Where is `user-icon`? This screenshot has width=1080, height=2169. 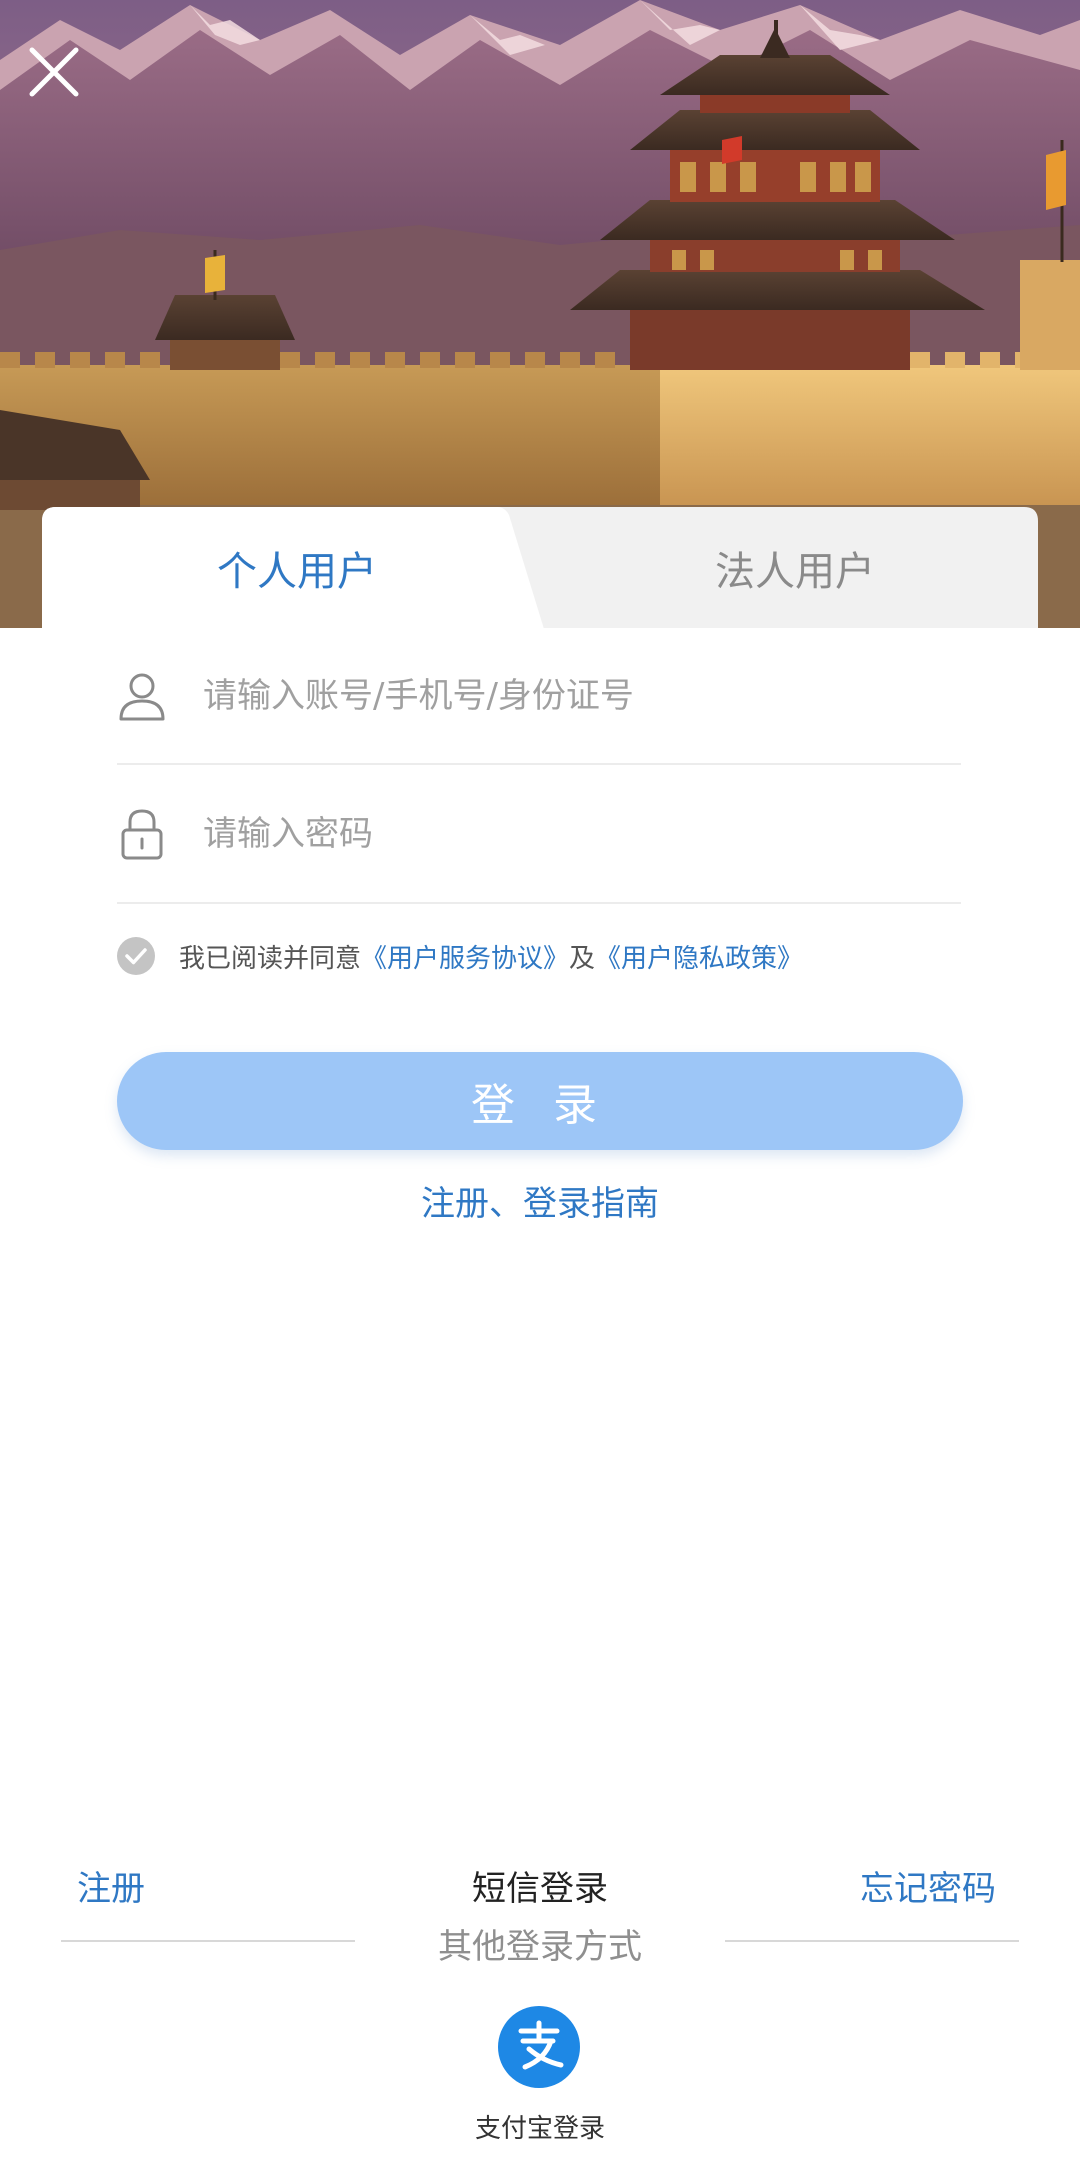
user-icon is located at coordinates (142, 696).